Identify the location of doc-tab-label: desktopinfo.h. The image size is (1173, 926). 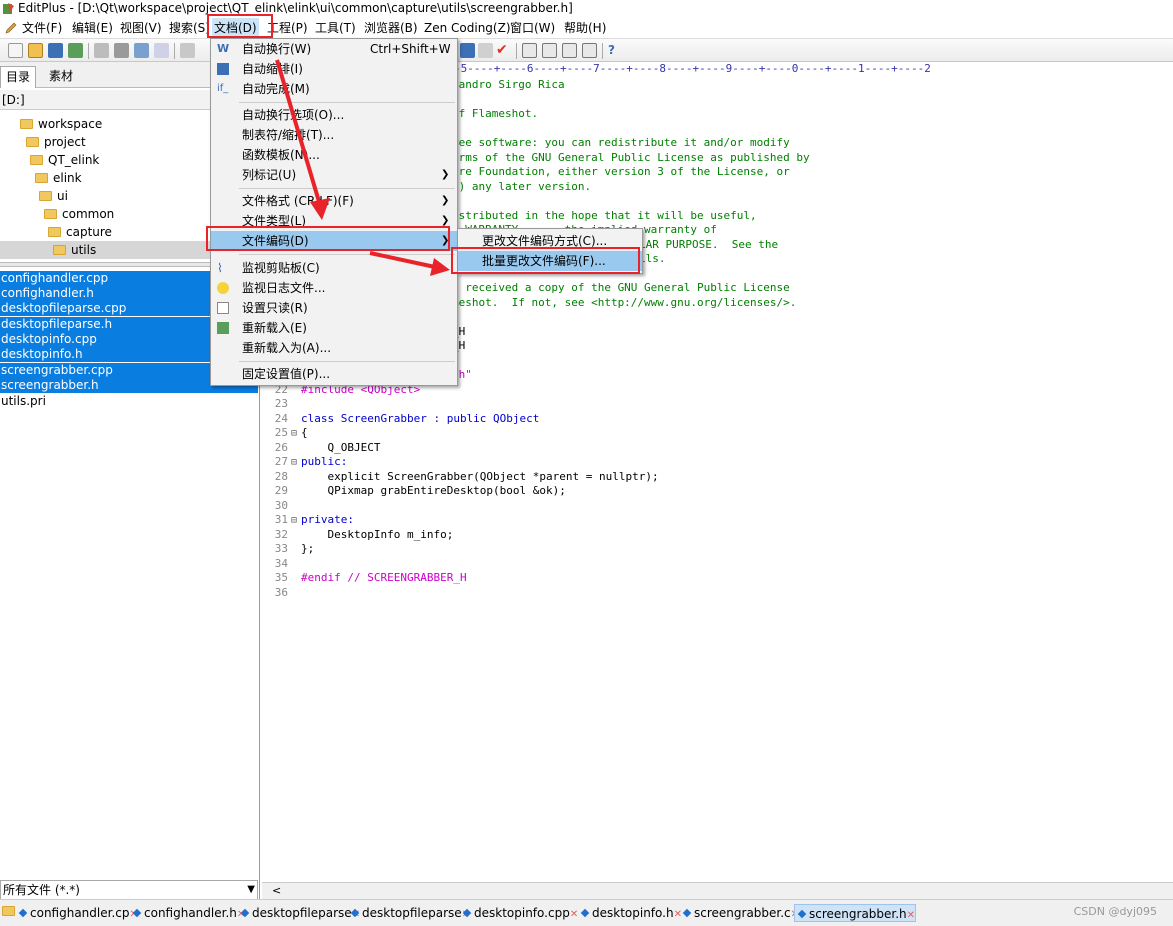
(633, 913).